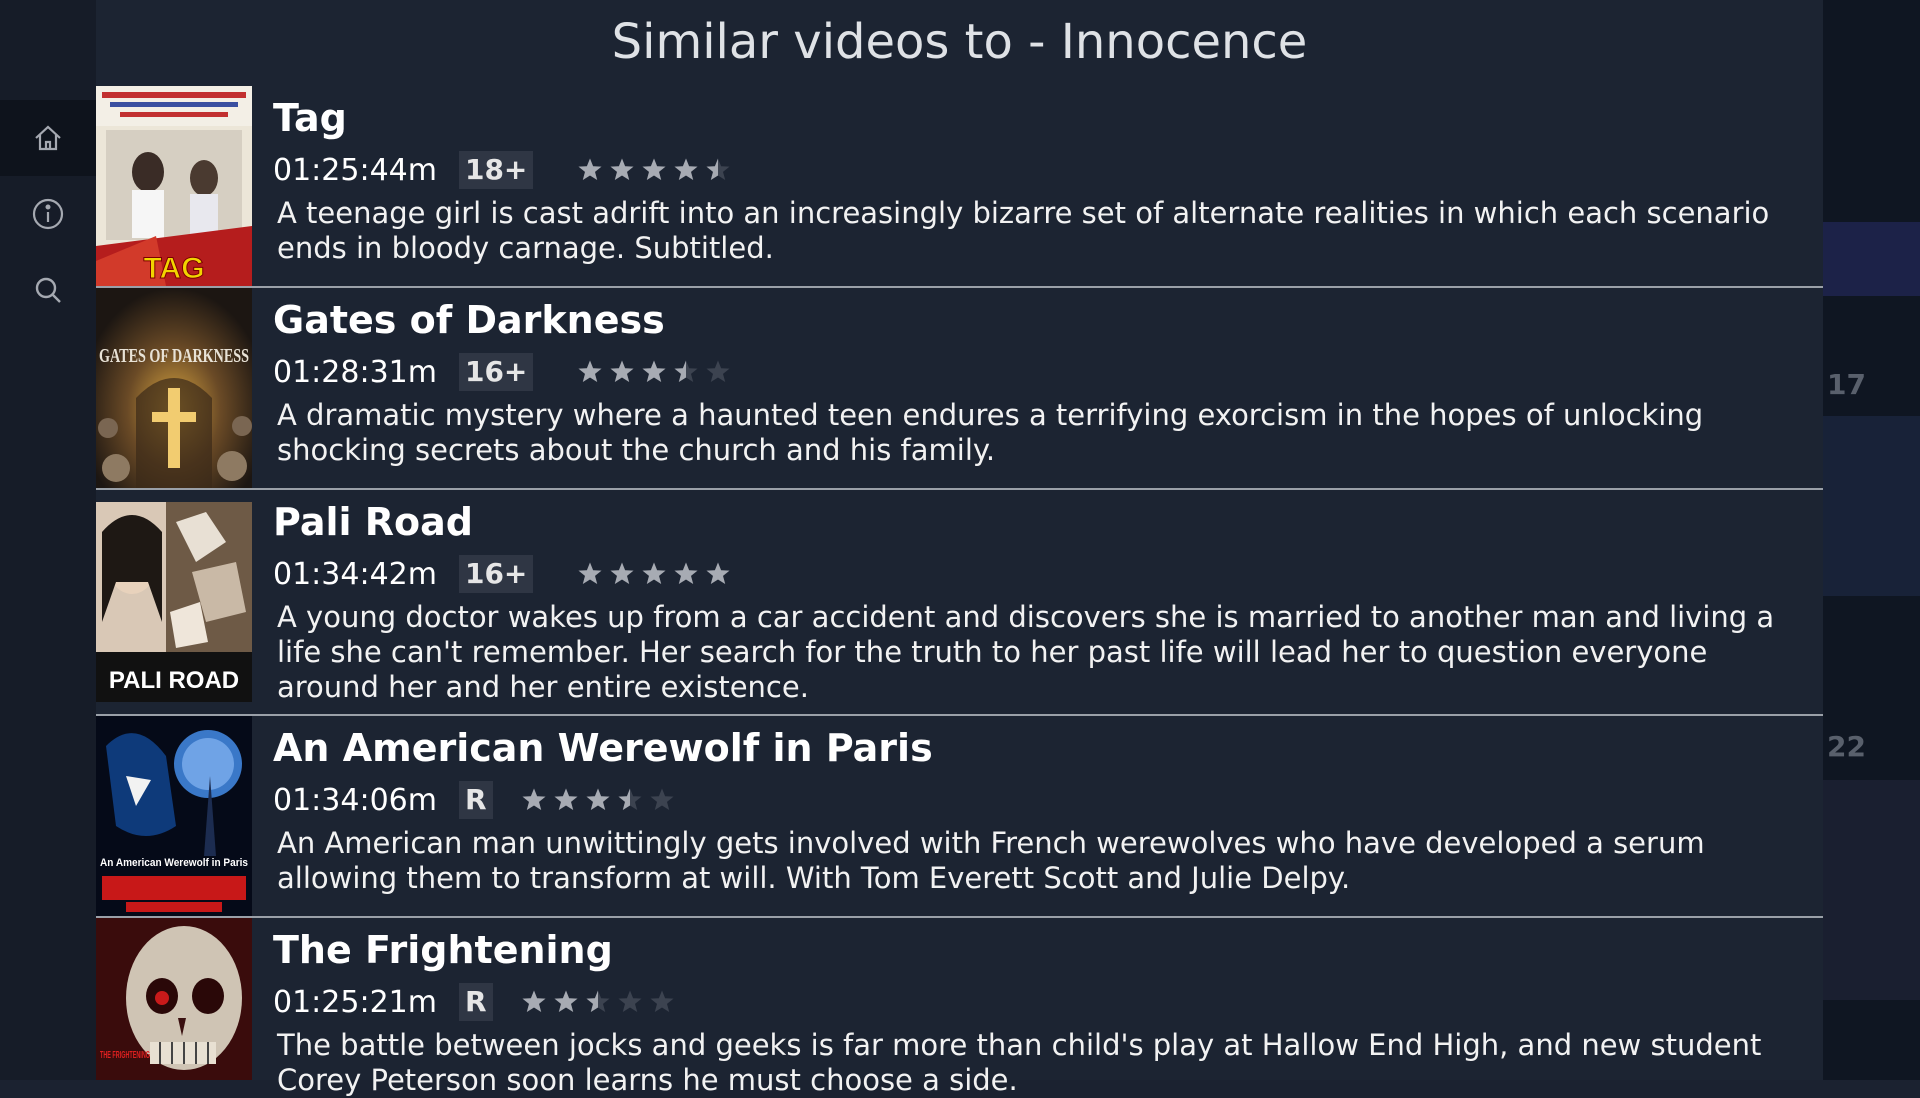 The image size is (1920, 1098). What do you see at coordinates (355, 800) in the screenshot?
I see `video-duration: 01:34:06m` at bounding box center [355, 800].